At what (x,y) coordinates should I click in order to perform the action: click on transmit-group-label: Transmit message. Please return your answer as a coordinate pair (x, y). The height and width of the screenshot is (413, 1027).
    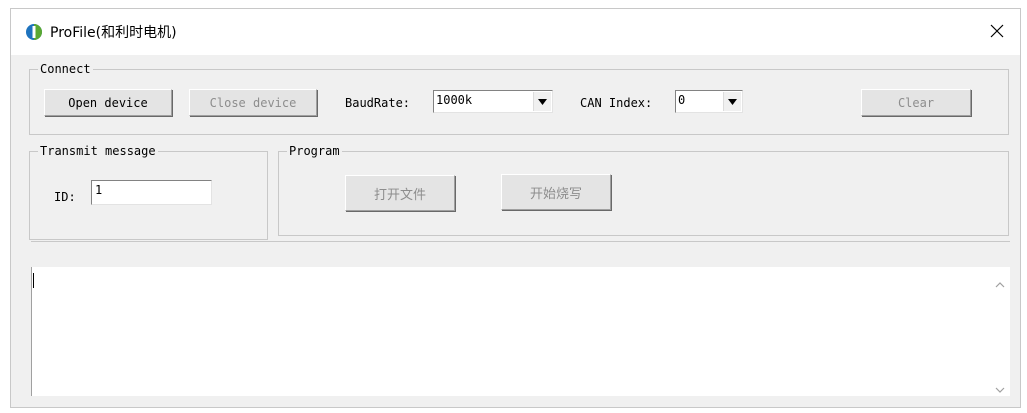
    Looking at the image, I should click on (98, 151).